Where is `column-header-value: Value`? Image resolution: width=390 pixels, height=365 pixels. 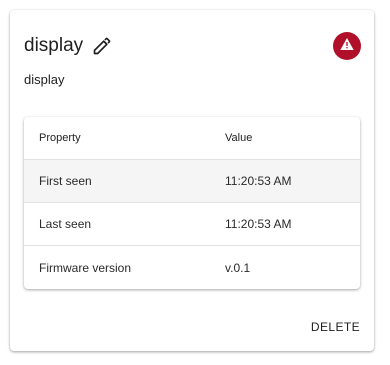 column-header-value: Value is located at coordinates (239, 138).